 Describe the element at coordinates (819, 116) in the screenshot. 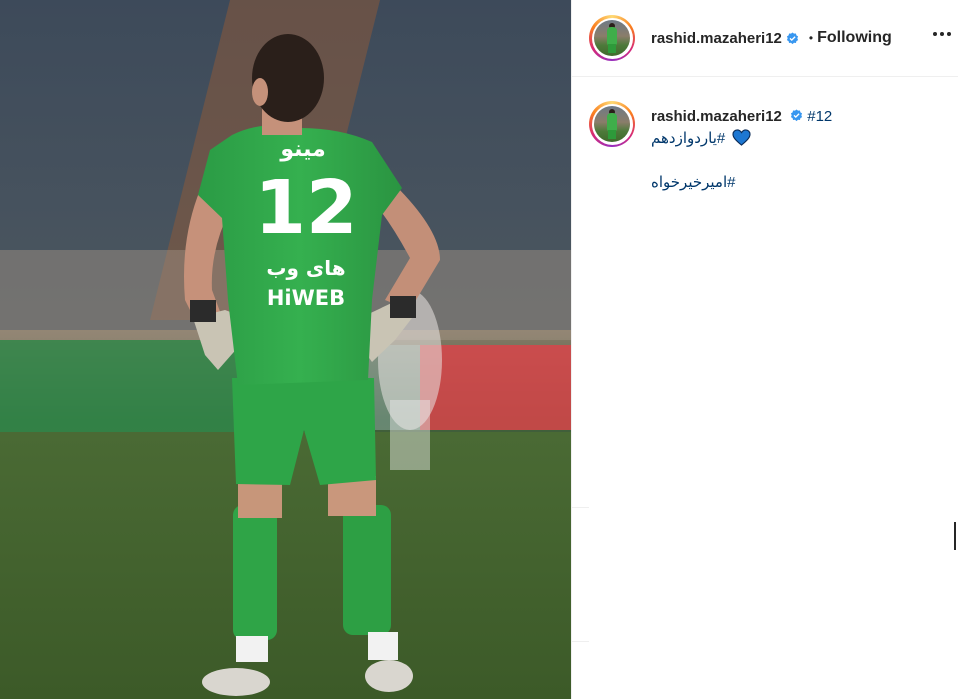

I see `hashtag-link: #12` at that location.